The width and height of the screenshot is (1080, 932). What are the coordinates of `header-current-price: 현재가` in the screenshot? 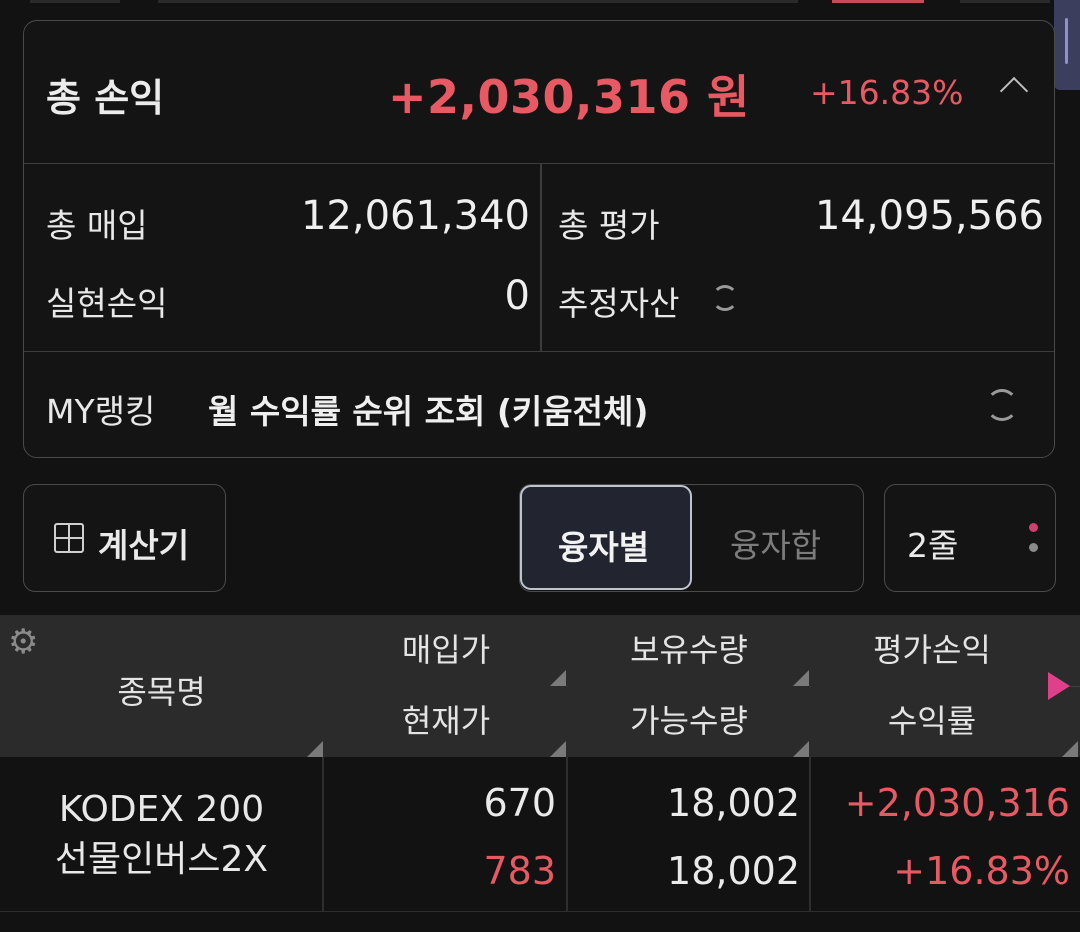 It's located at (446, 721).